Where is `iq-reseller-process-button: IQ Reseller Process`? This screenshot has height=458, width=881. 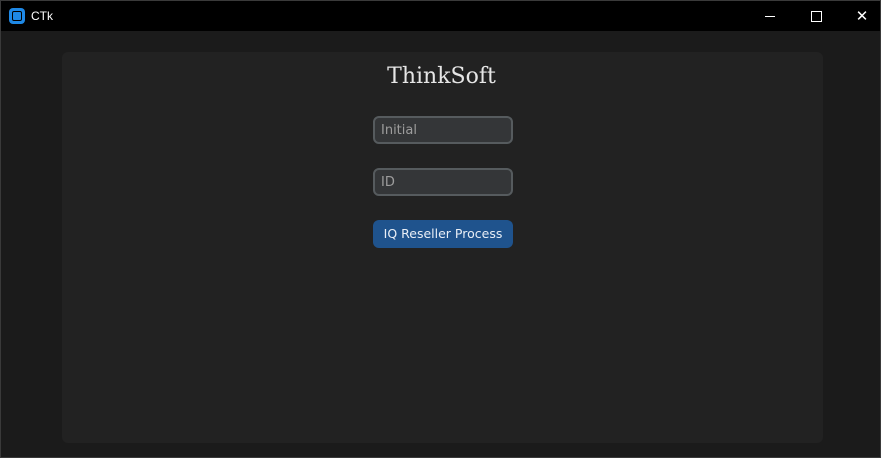 iq-reseller-process-button: IQ Reseller Process is located at coordinates (443, 234).